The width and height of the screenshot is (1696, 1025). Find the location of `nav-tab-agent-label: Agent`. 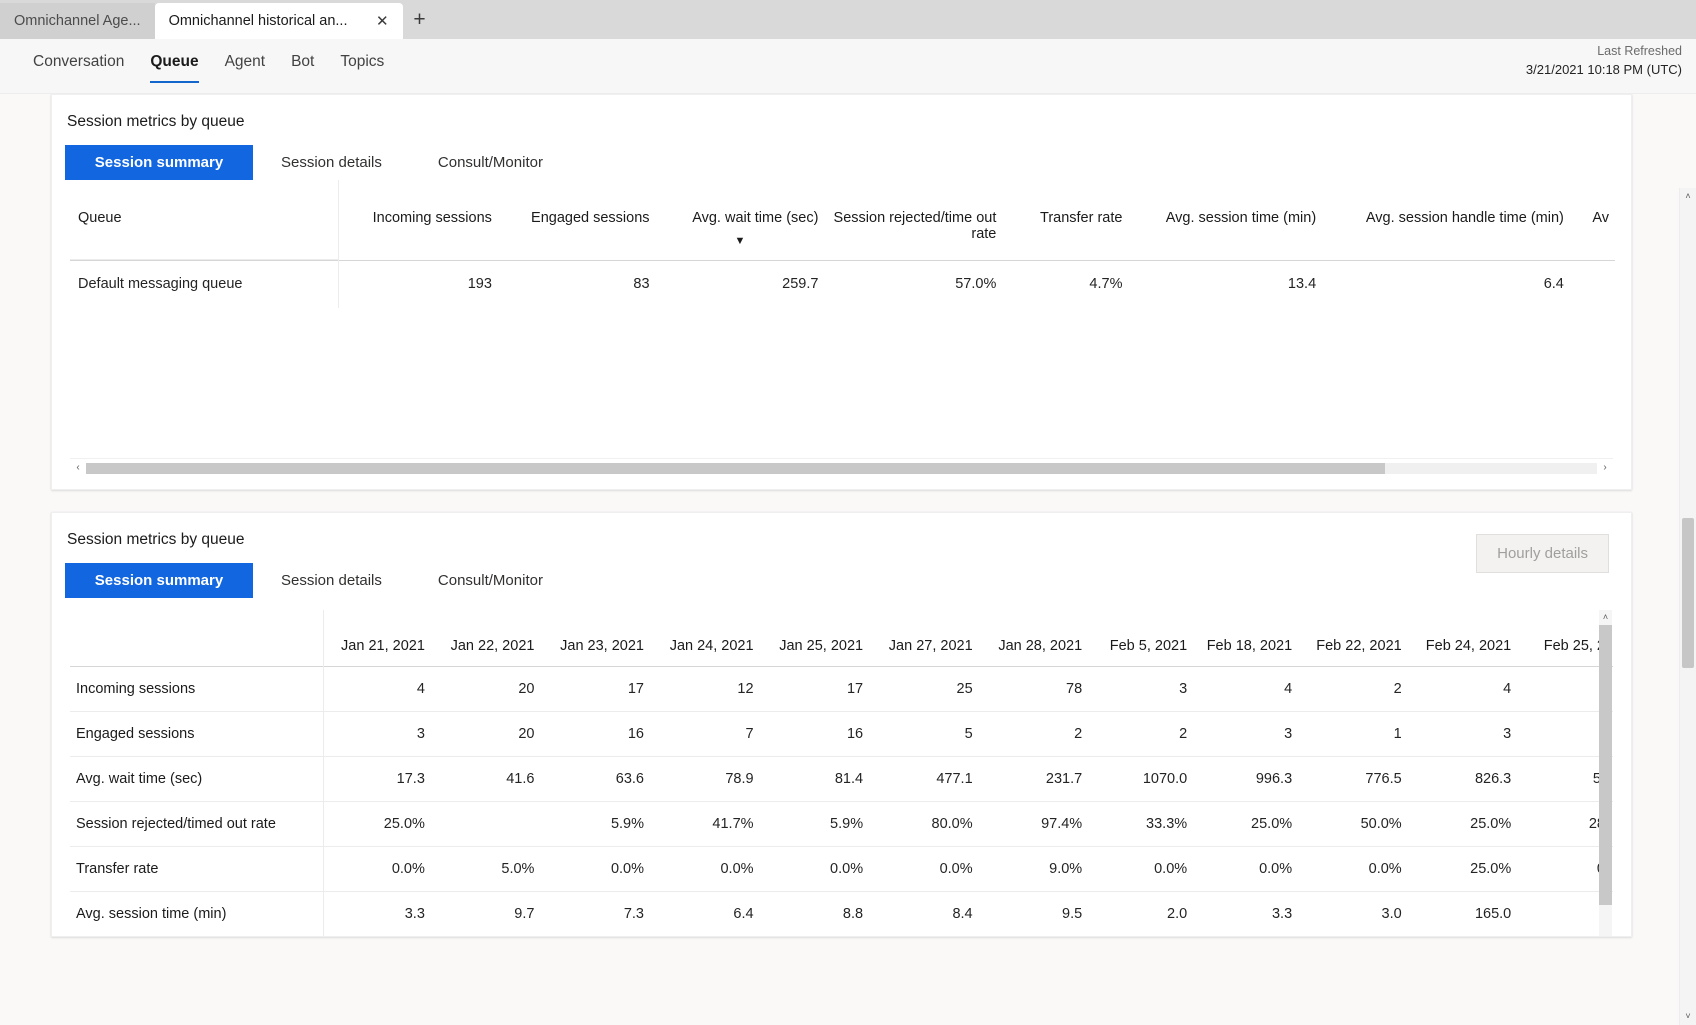

nav-tab-agent-label: Agent is located at coordinates (245, 61).